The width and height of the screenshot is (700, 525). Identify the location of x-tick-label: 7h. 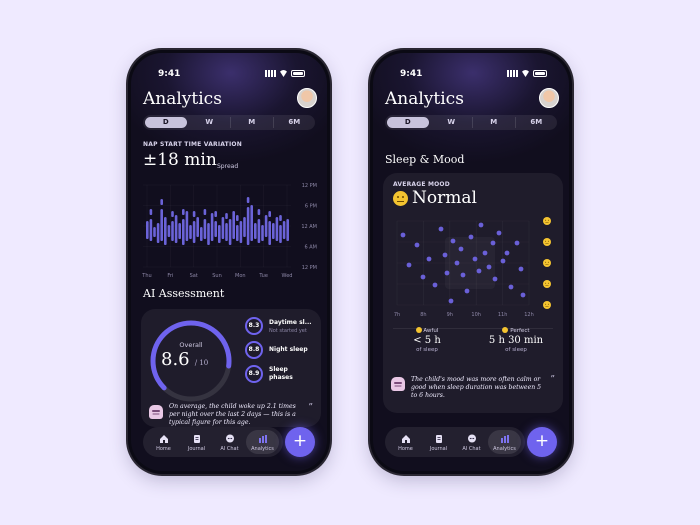
(397, 315).